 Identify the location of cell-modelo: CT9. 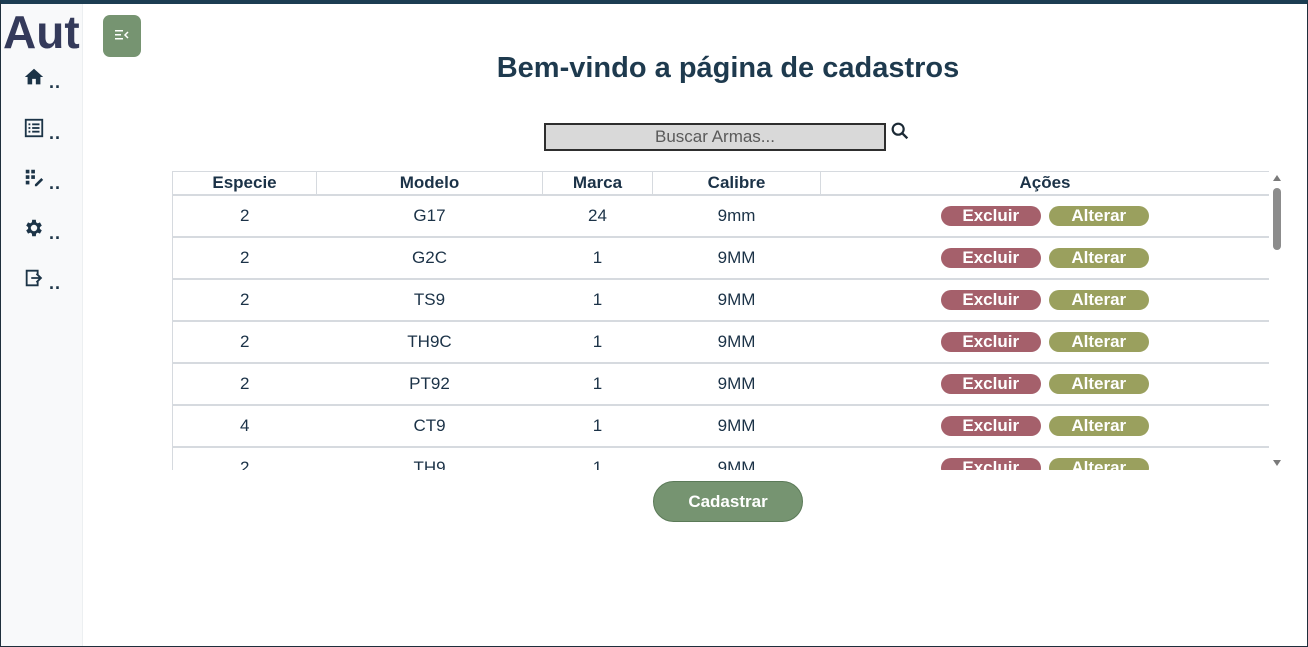
(429, 426).